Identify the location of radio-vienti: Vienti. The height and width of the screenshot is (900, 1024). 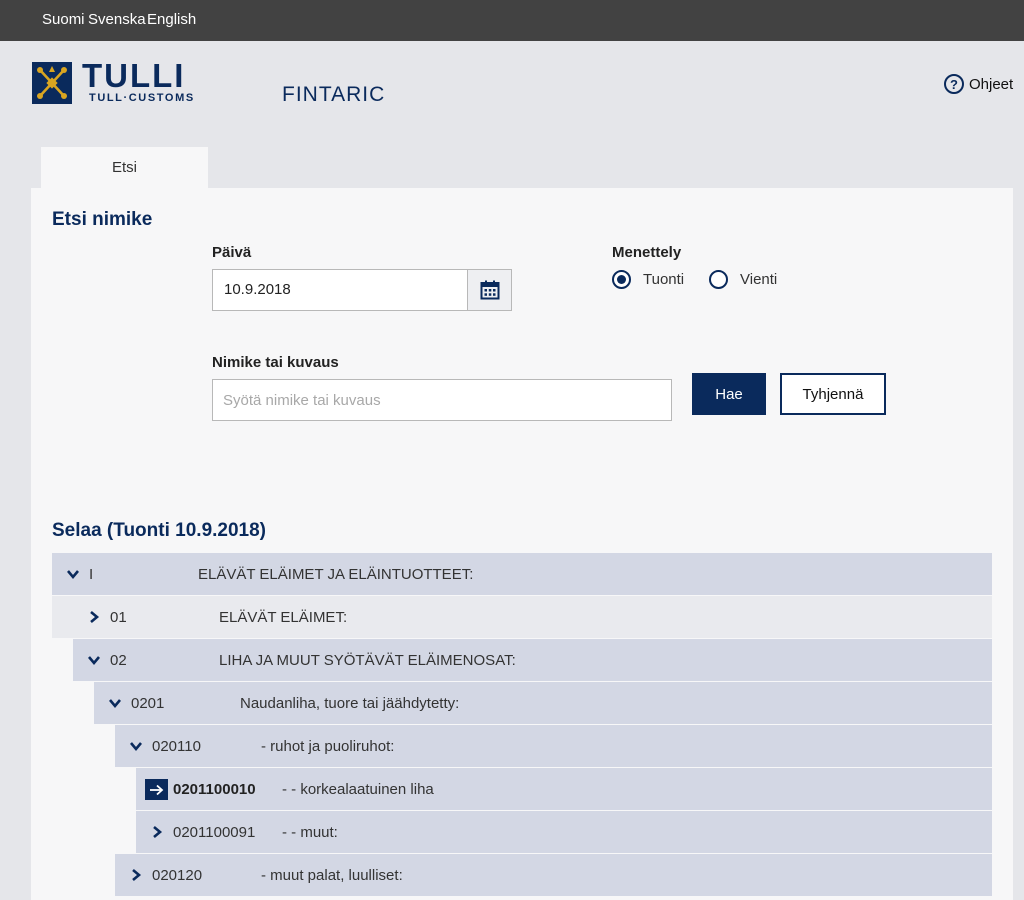
(743, 279).